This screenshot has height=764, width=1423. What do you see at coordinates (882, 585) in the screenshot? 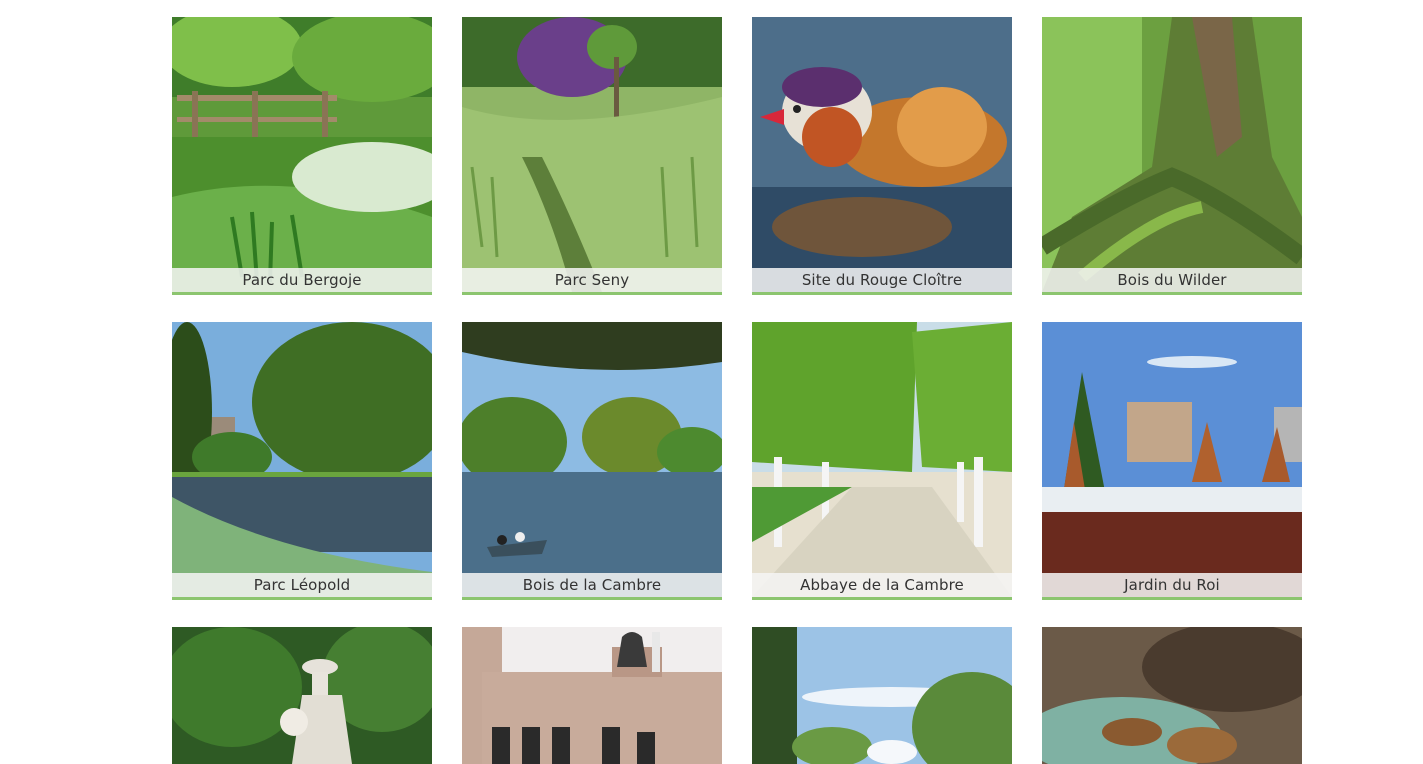
I see `park-name: Abbaye de la Cambre` at bounding box center [882, 585].